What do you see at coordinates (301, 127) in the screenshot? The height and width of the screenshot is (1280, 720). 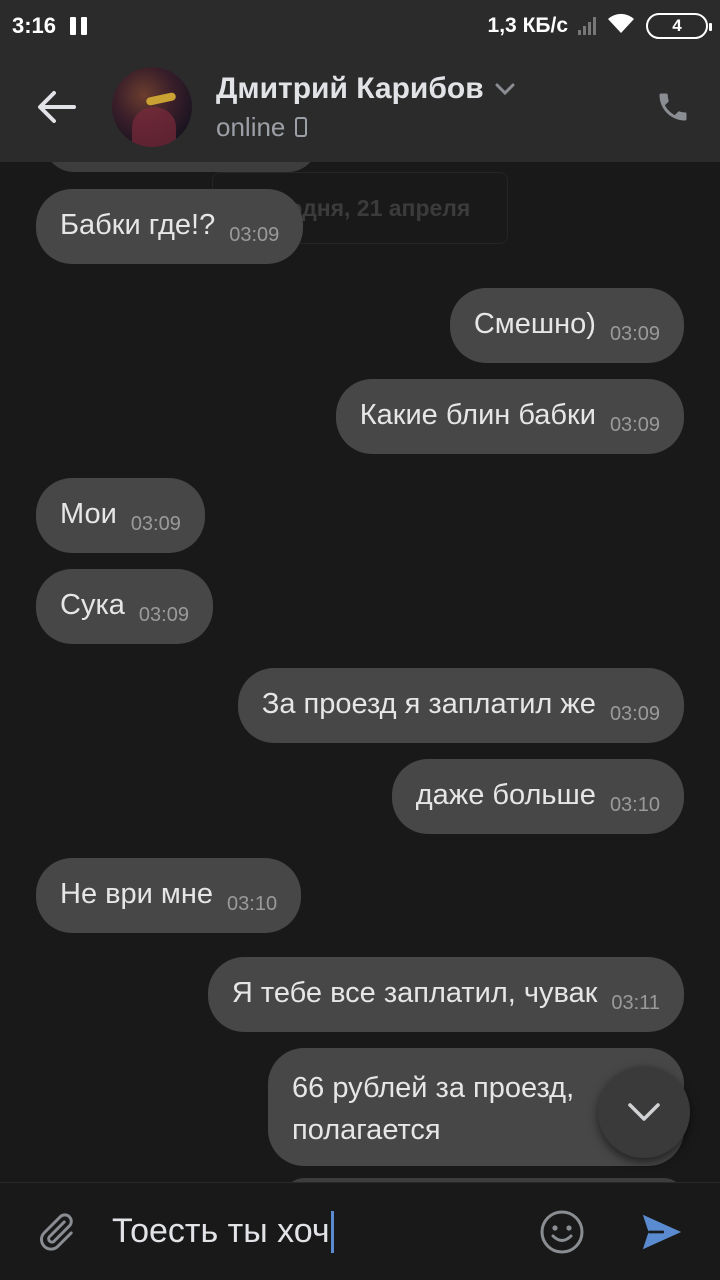 I see `mobile-device-icon` at bounding box center [301, 127].